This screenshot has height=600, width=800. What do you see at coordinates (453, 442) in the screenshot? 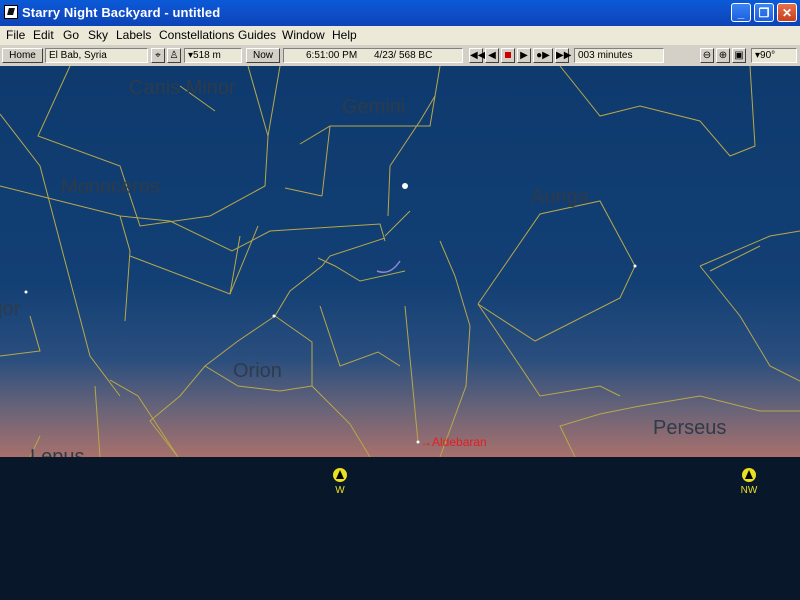
I see `star-label-aldebaran: →Aldebaran` at bounding box center [453, 442].